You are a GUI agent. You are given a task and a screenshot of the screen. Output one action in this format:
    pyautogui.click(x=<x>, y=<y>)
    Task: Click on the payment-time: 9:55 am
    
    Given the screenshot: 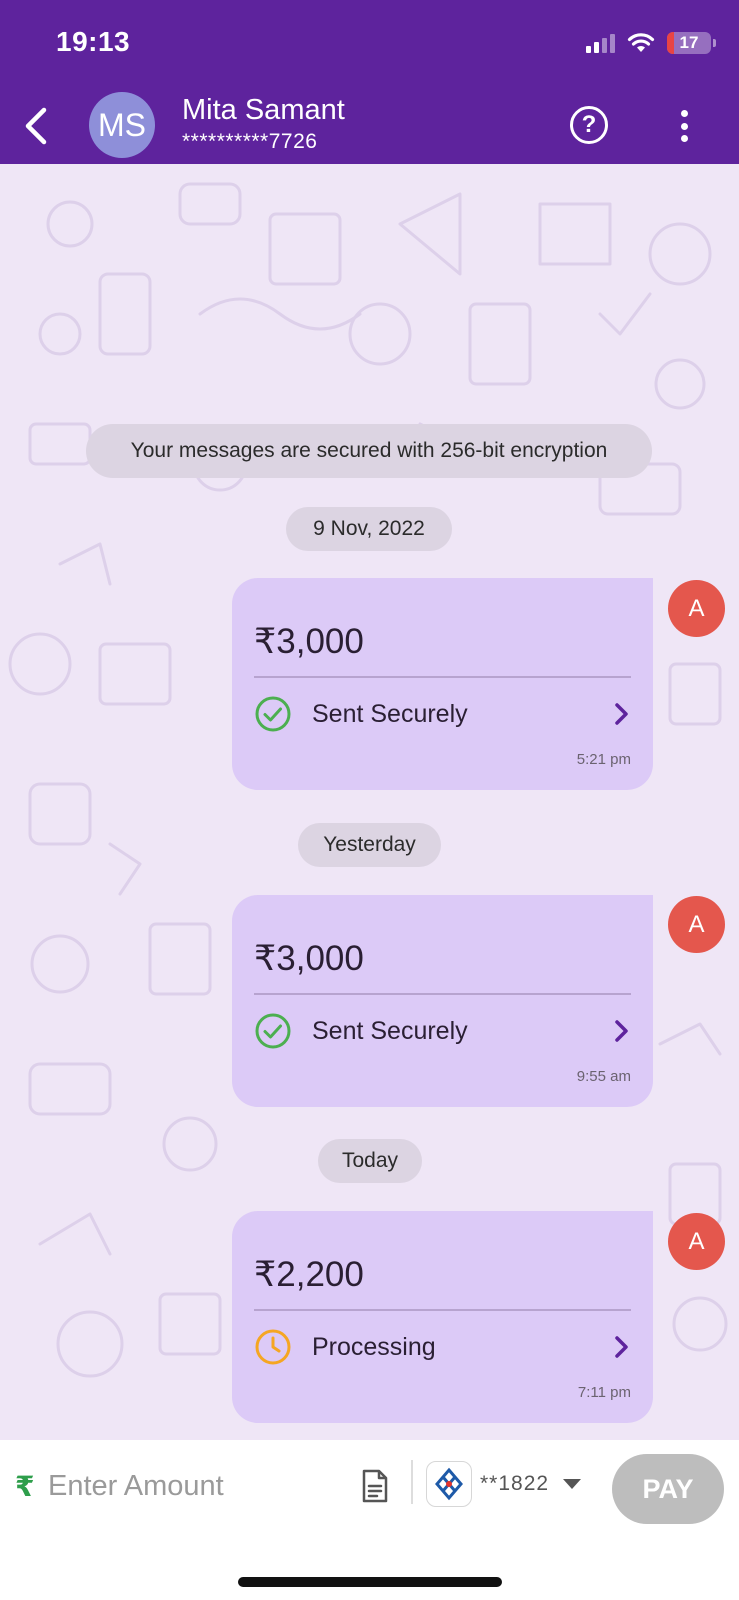 What is the action you would take?
    pyautogui.click(x=603, y=1076)
    